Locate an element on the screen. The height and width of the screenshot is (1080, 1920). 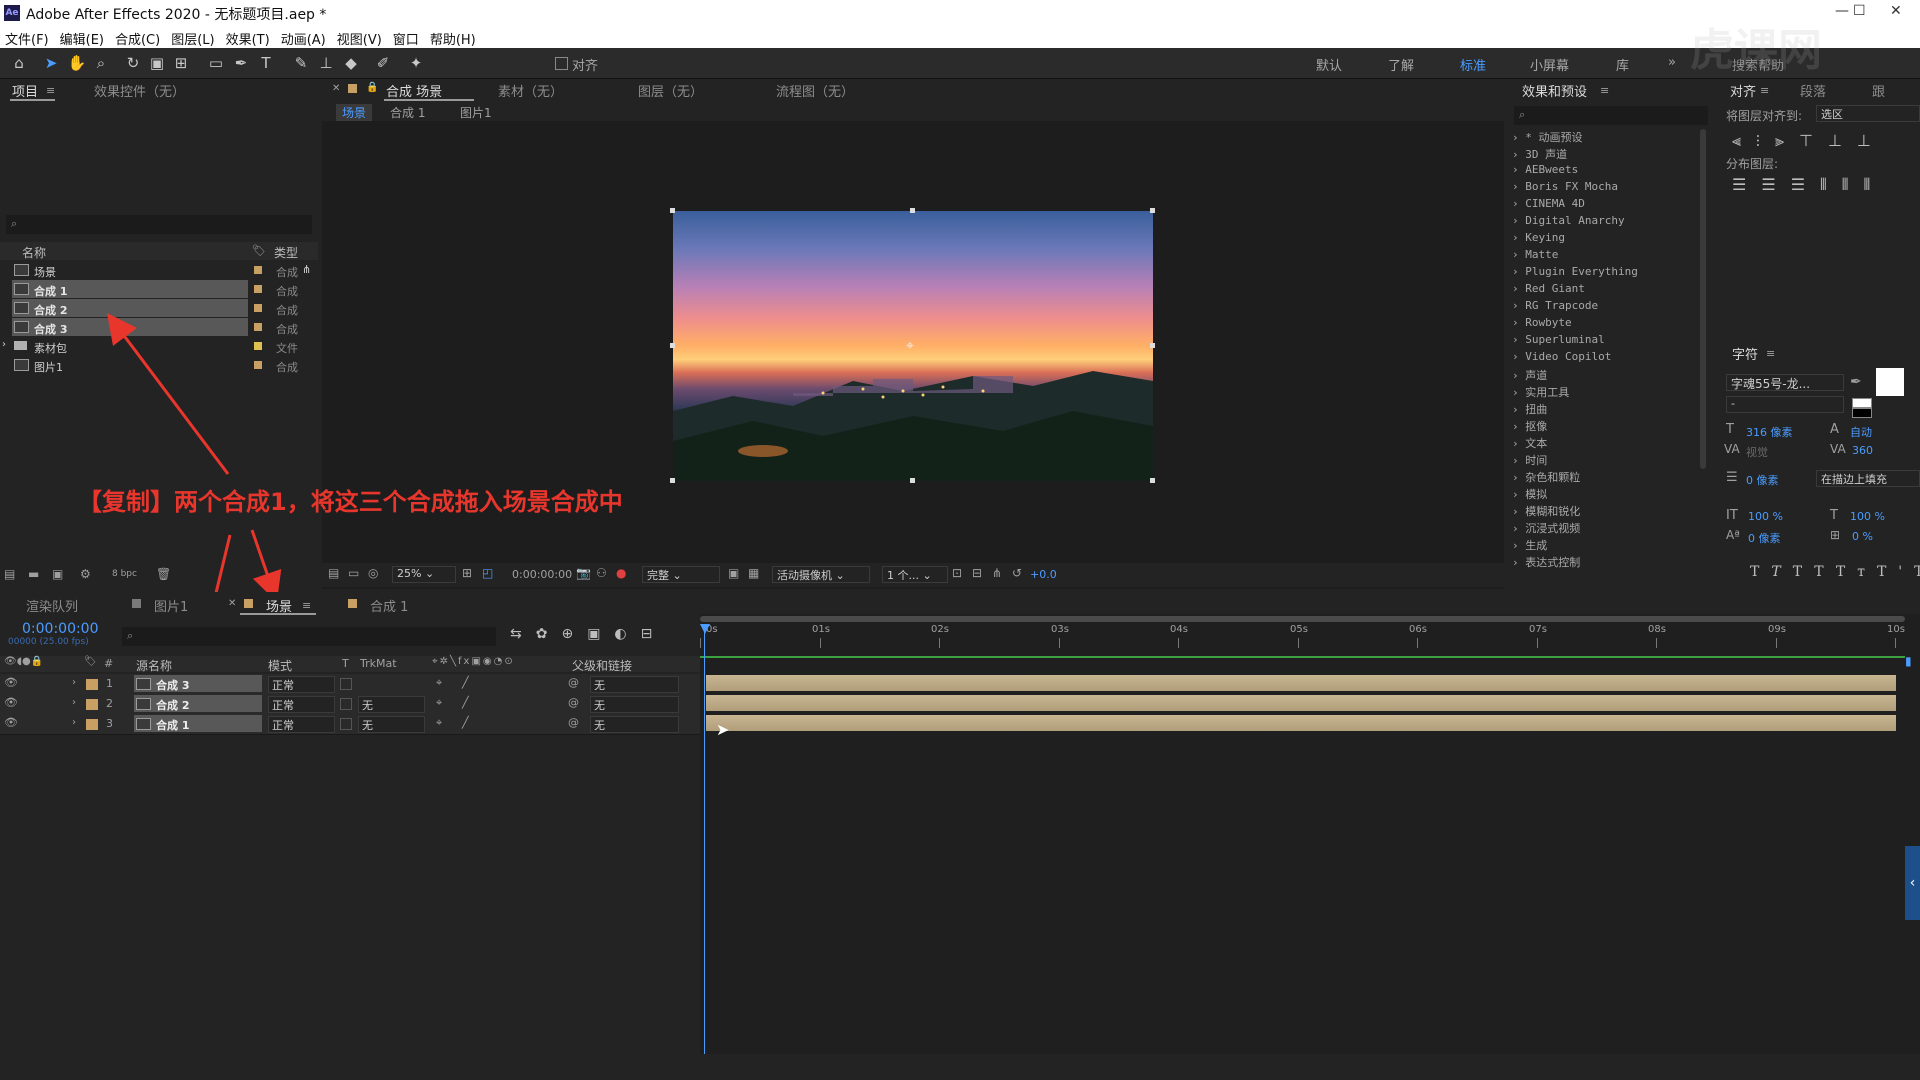
resolution-dropdown: 完整 ⌄ is located at coordinates (681, 574).